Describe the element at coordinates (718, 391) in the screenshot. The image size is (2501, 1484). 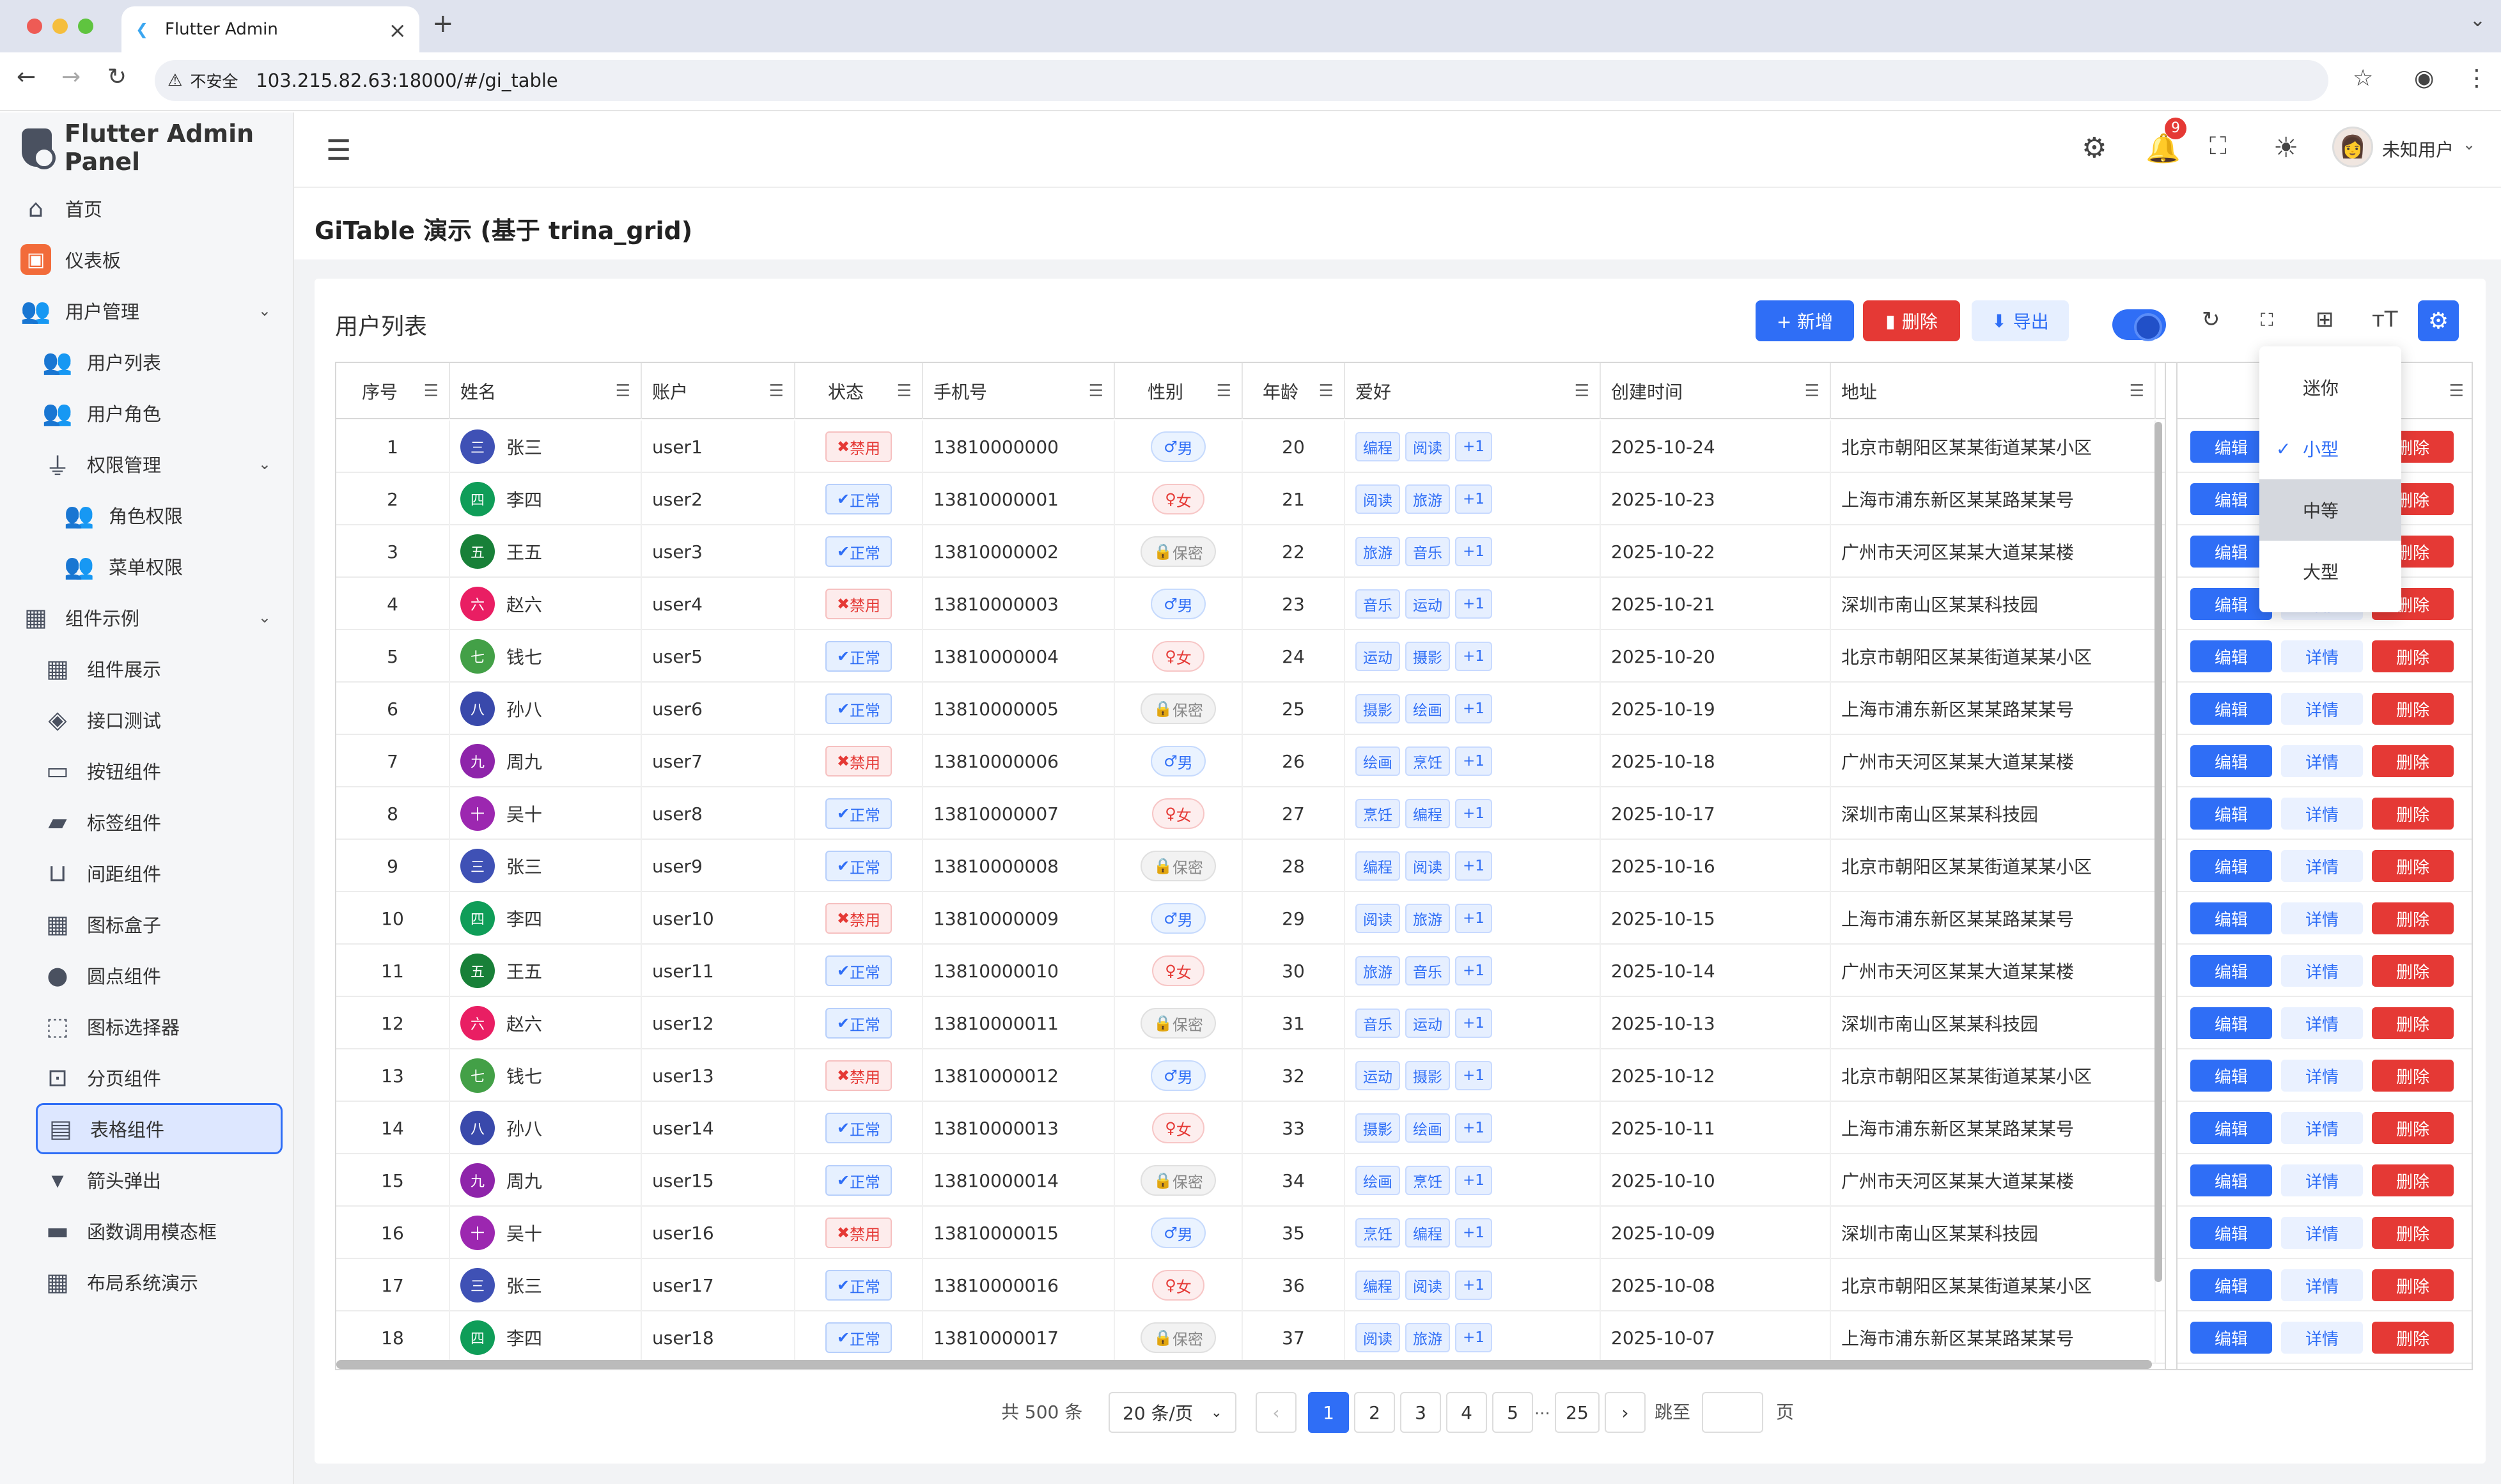
I see `column-header: 账户 ☰` at that location.